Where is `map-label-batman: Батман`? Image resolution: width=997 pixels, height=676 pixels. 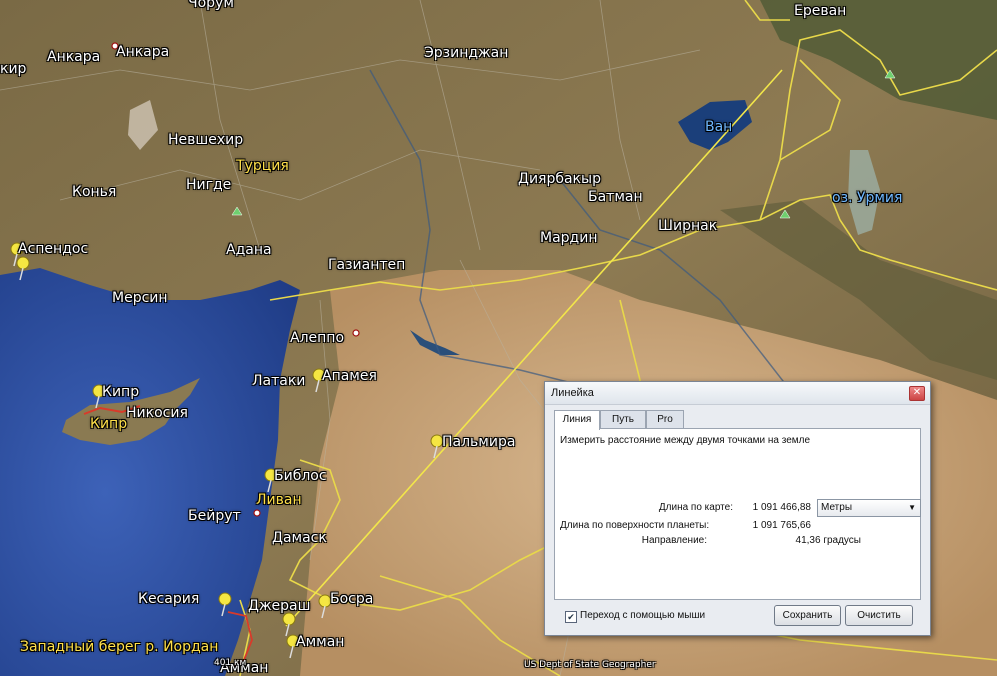 map-label-batman: Батман is located at coordinates (615, 197).